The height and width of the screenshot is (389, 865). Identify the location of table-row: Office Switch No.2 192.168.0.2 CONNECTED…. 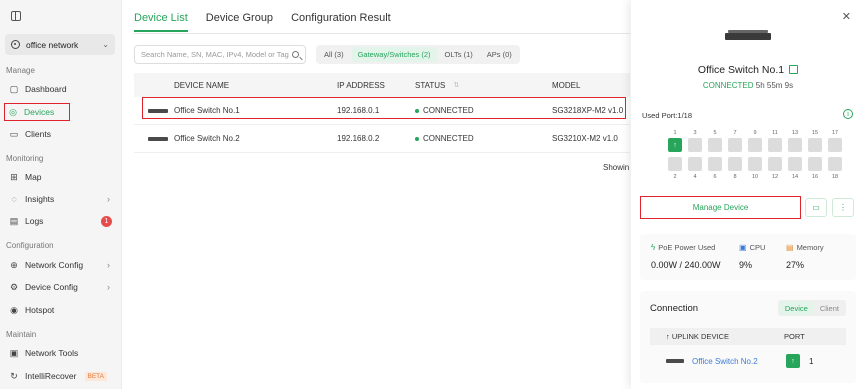
(382, 139).